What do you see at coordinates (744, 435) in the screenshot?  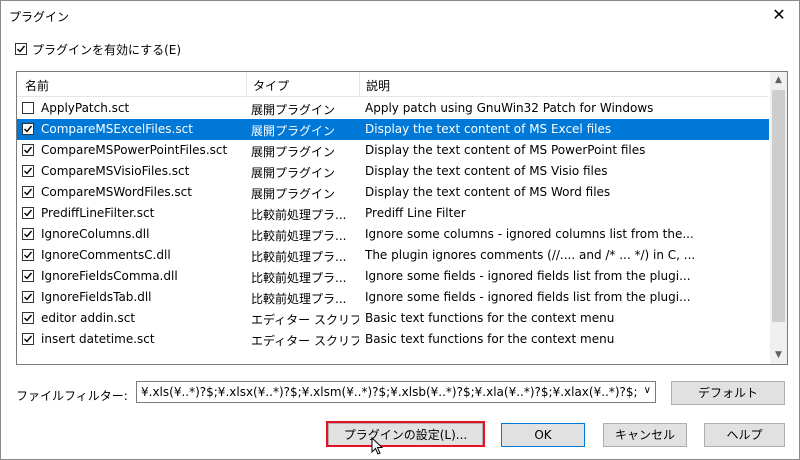 I see `help-button: ヘルプ` at bounding box center [744, 435].